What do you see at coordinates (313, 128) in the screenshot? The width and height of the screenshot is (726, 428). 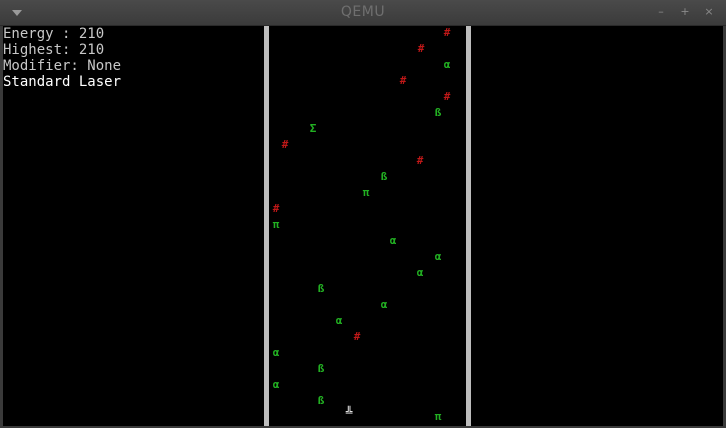 I see `enemy-sigma: Σ` at bounding box center [313, 128].